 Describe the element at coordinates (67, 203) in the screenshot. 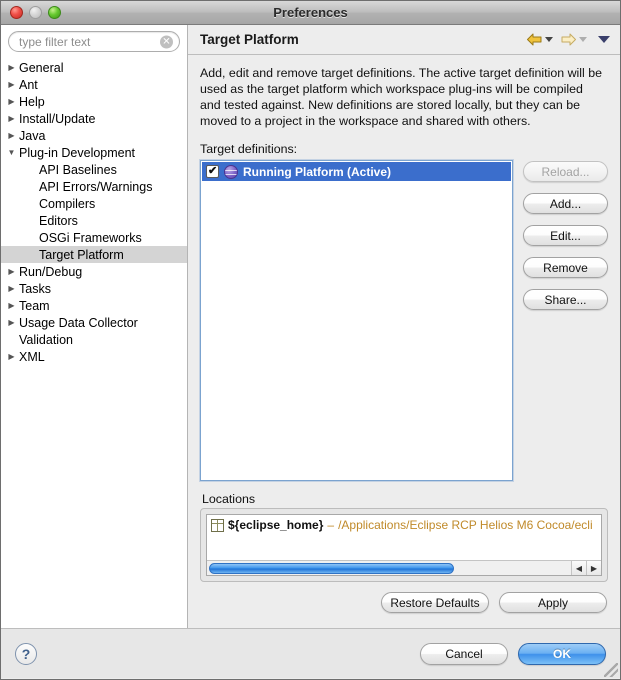

I see `sidebar-item-label: Compilers` at that location.